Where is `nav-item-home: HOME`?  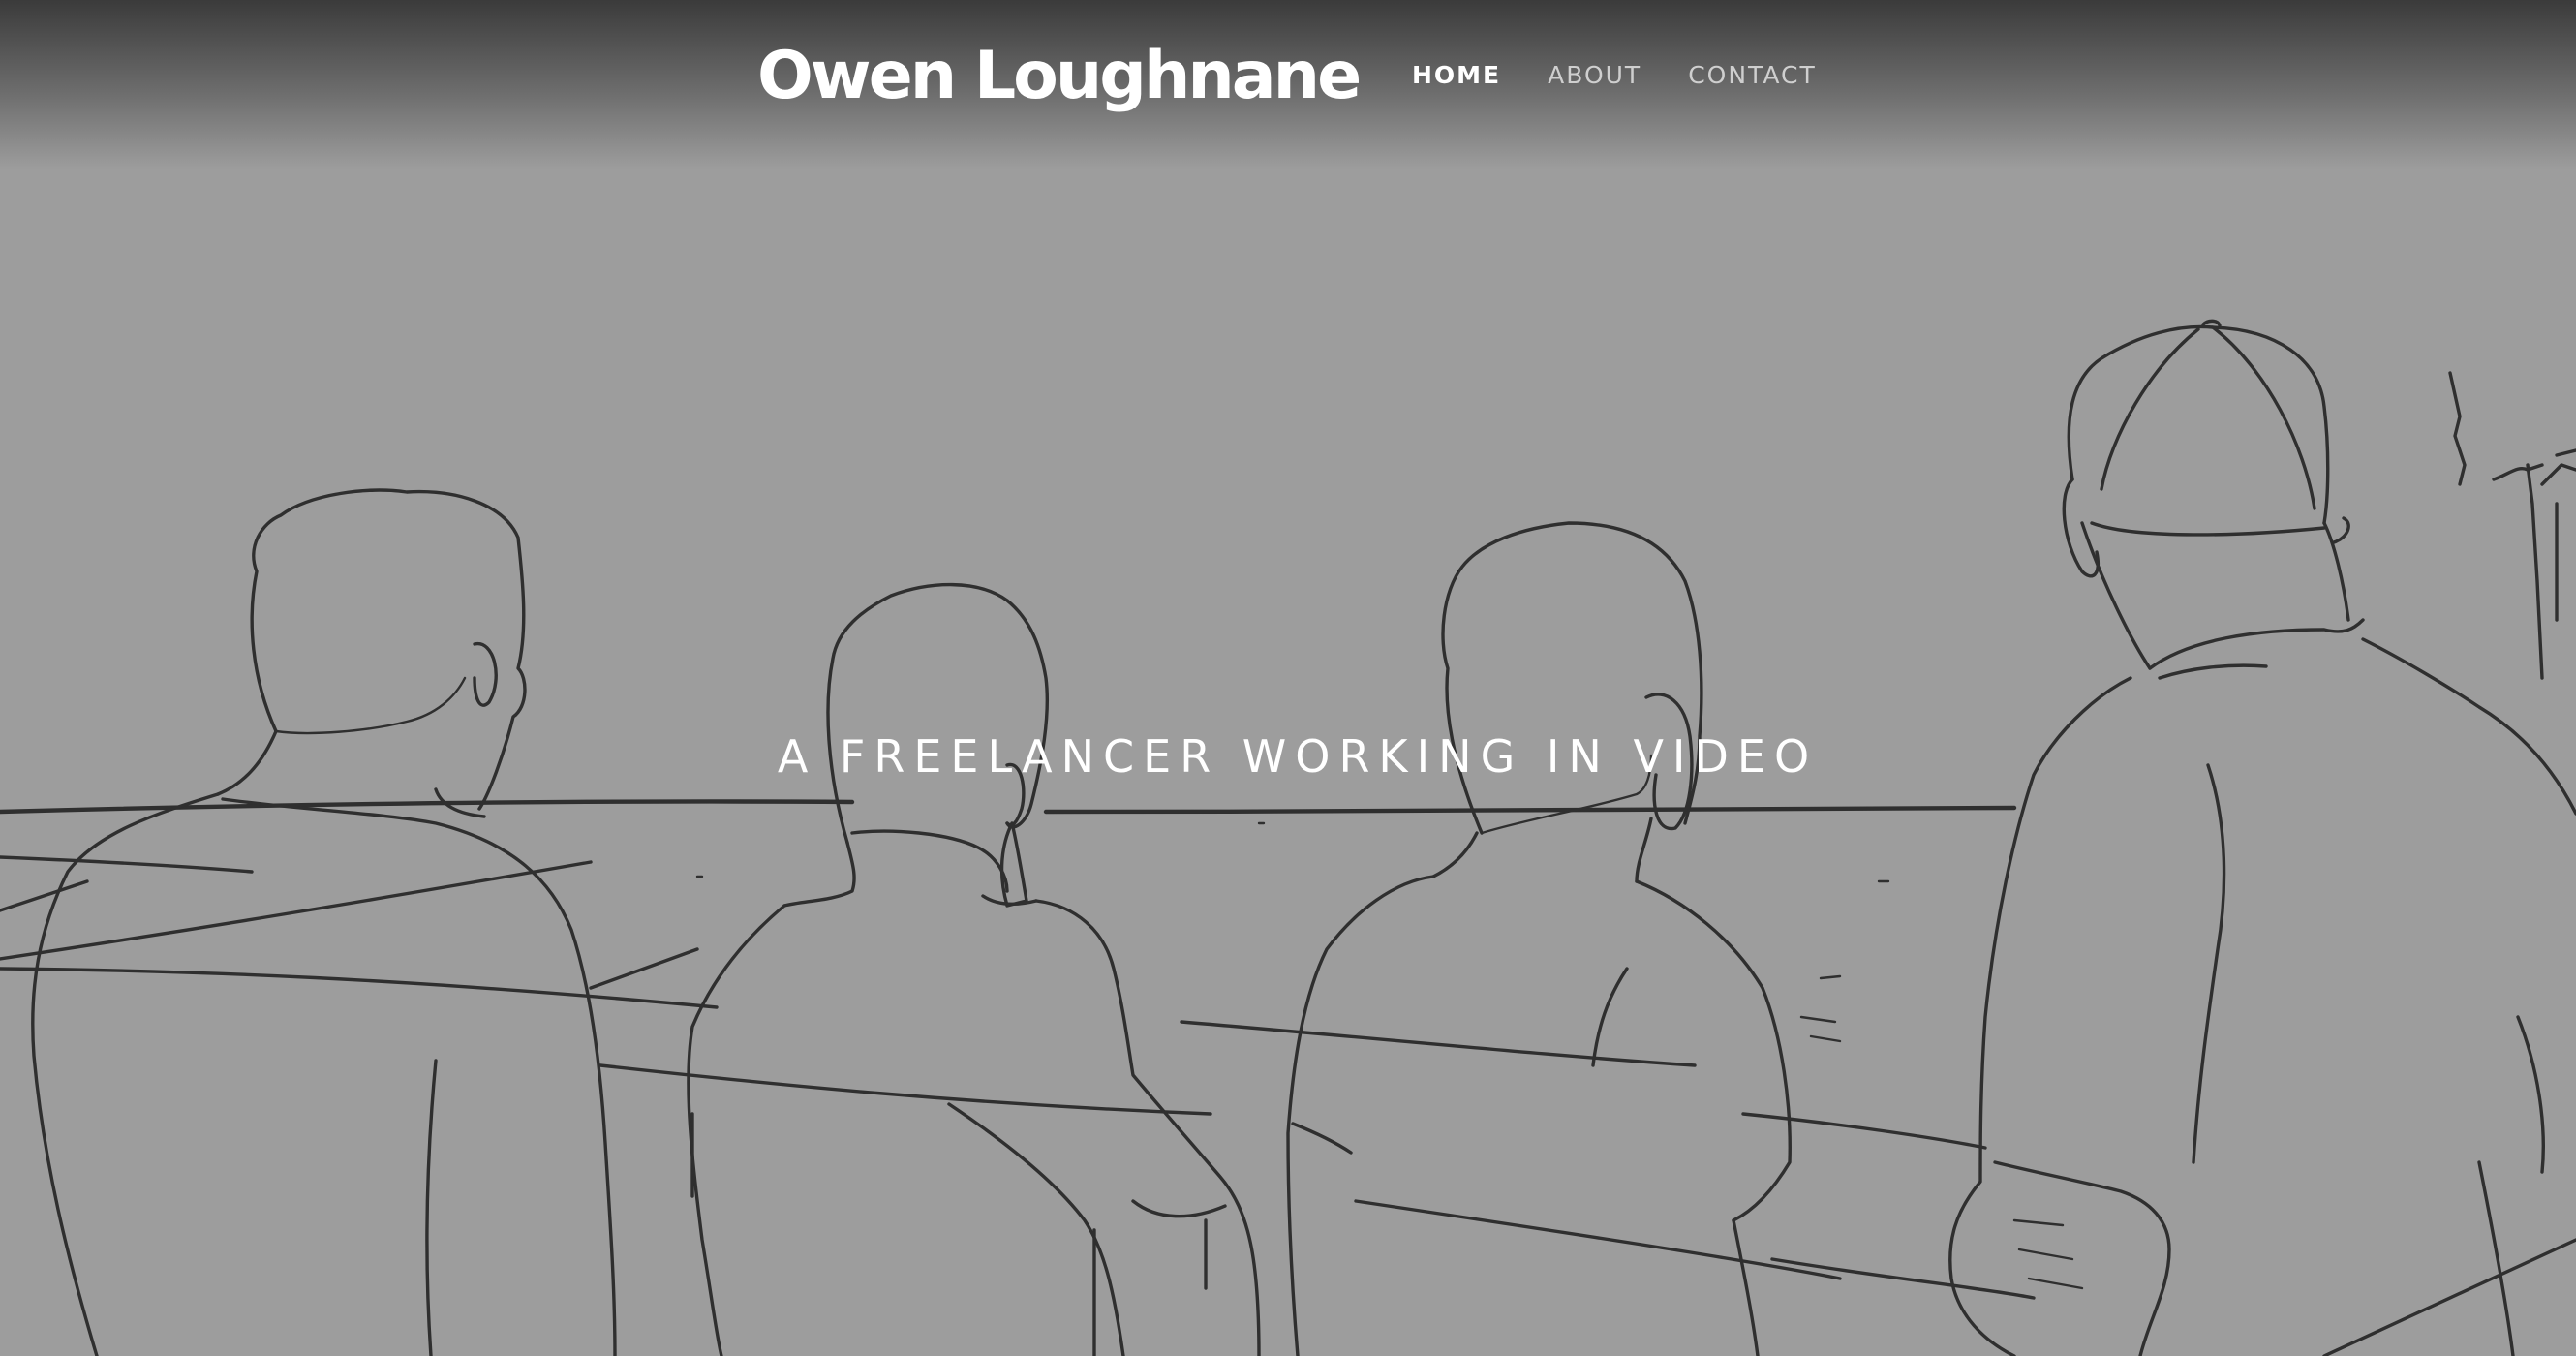
nav-item-home: HOME is located at coordinates (1456, 75).